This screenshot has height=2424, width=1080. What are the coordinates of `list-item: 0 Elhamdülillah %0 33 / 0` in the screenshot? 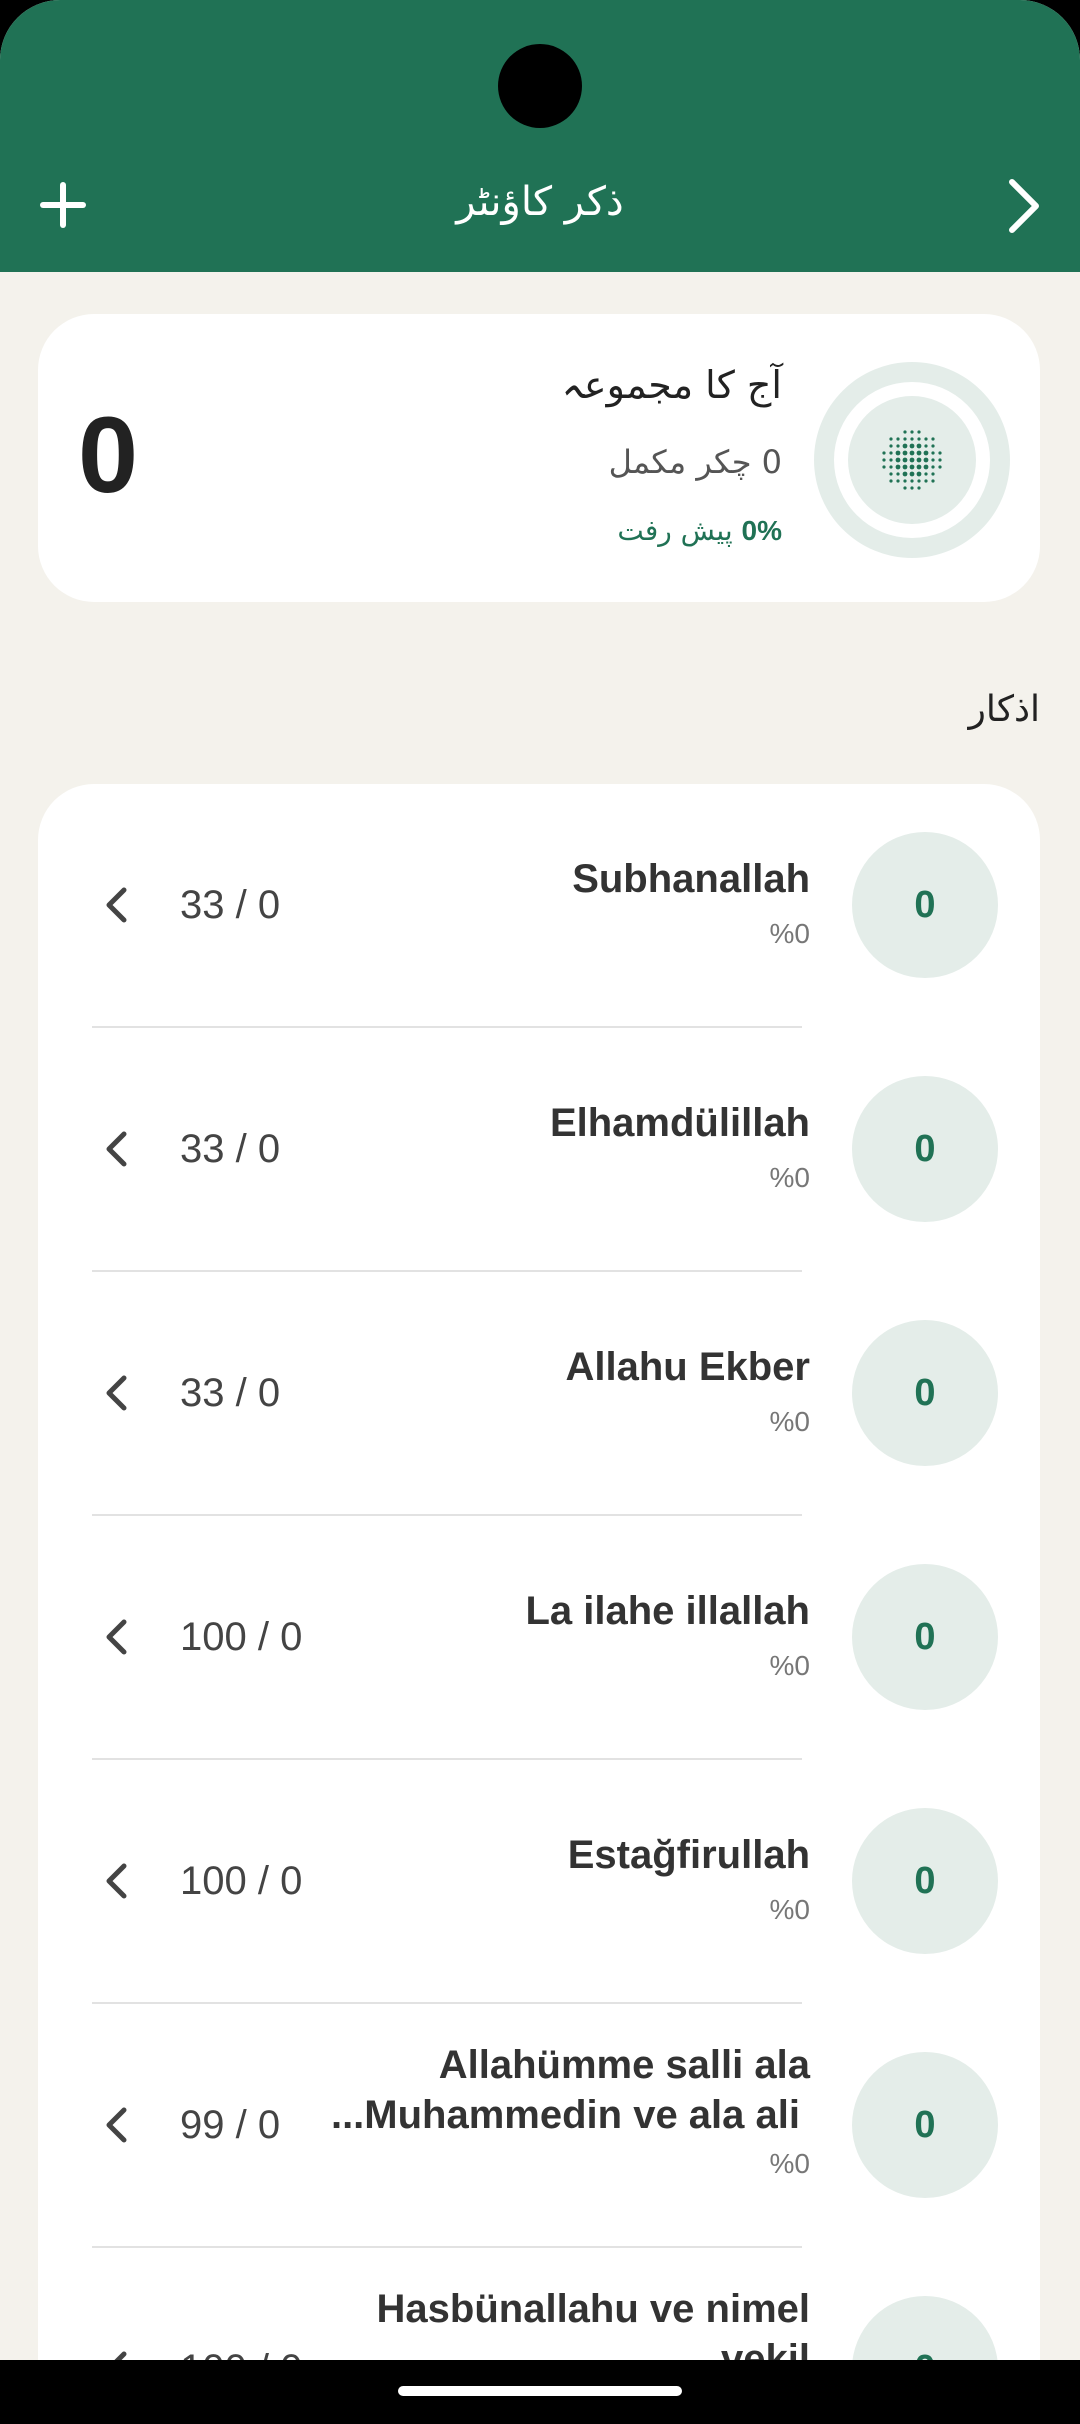 It's located at (539, 1150).